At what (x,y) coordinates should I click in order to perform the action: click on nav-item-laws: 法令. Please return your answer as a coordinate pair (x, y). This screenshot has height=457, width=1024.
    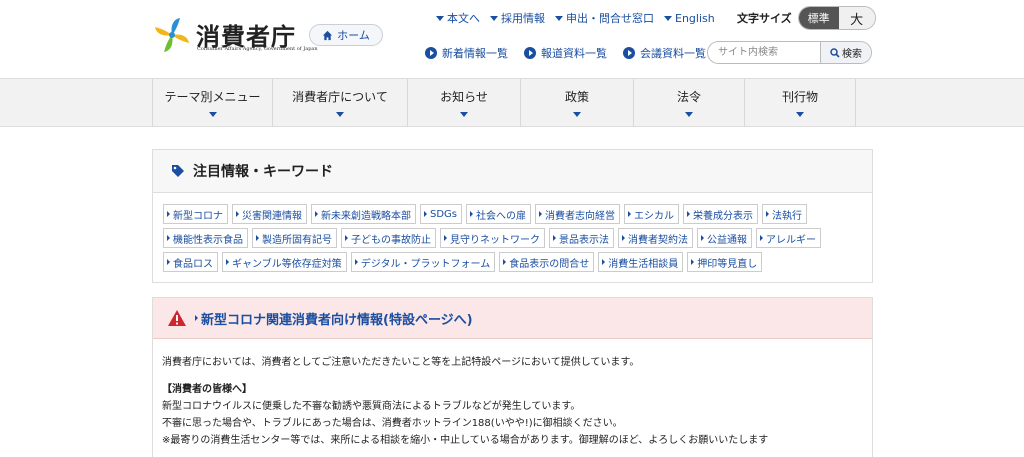
    Looking at the image, I should click on (688, 102).